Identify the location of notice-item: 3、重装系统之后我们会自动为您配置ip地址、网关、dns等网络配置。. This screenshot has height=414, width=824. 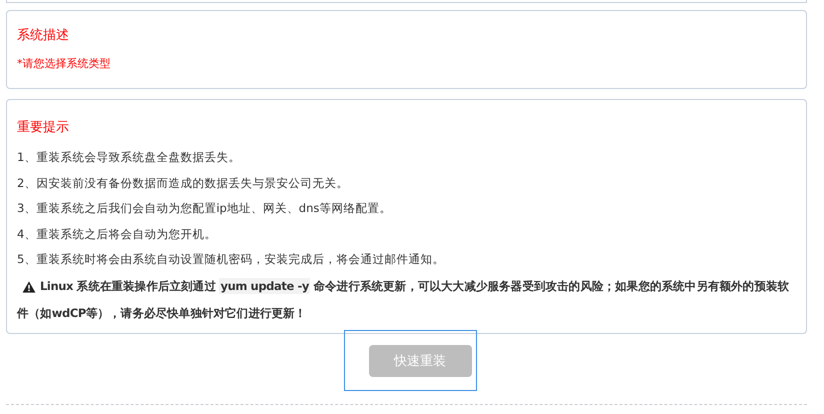
(204, 208).